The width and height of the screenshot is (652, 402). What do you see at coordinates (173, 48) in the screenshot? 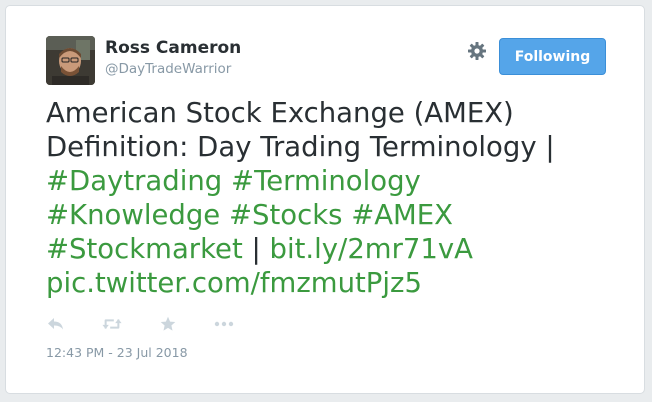
I see `user-name: Ross Cameron` at bounding box center [173, 48].